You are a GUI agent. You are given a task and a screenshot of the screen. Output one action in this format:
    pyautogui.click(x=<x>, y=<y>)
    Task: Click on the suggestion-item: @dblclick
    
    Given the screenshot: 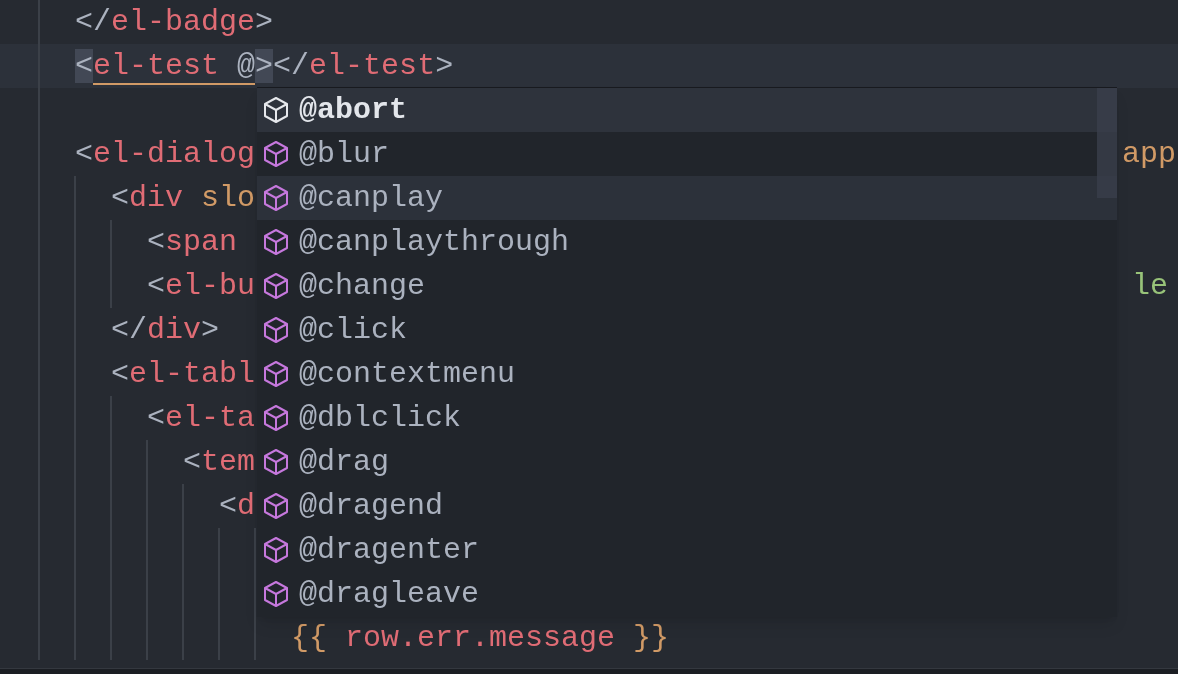 What is the action you would take?
    pyautogui.click(x=687, y=418)
    